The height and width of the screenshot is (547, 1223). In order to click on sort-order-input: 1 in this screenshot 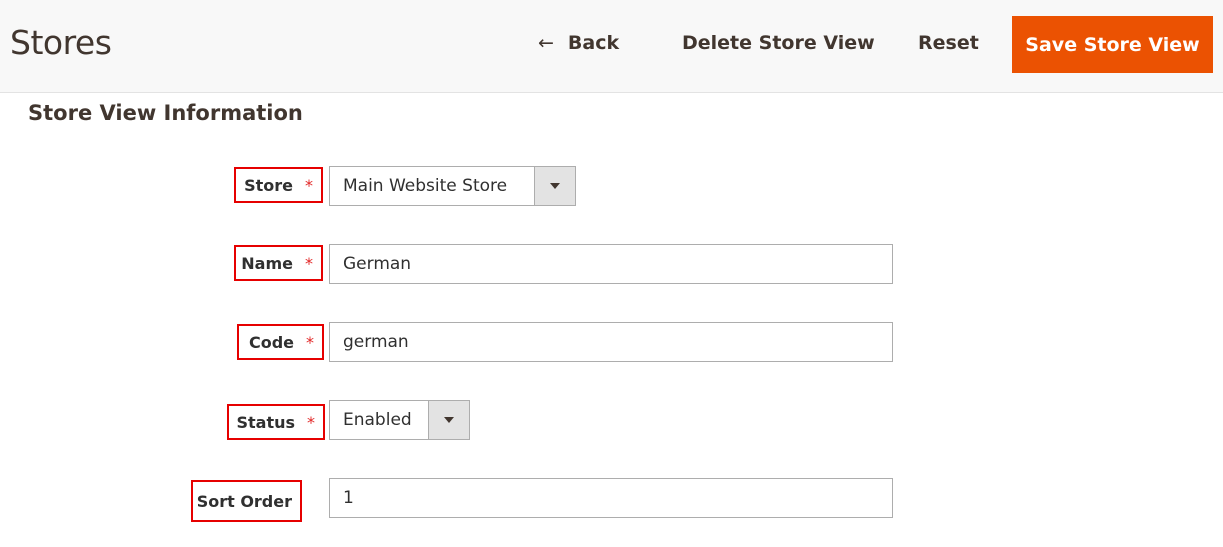, I will do `click(611, 498)`.